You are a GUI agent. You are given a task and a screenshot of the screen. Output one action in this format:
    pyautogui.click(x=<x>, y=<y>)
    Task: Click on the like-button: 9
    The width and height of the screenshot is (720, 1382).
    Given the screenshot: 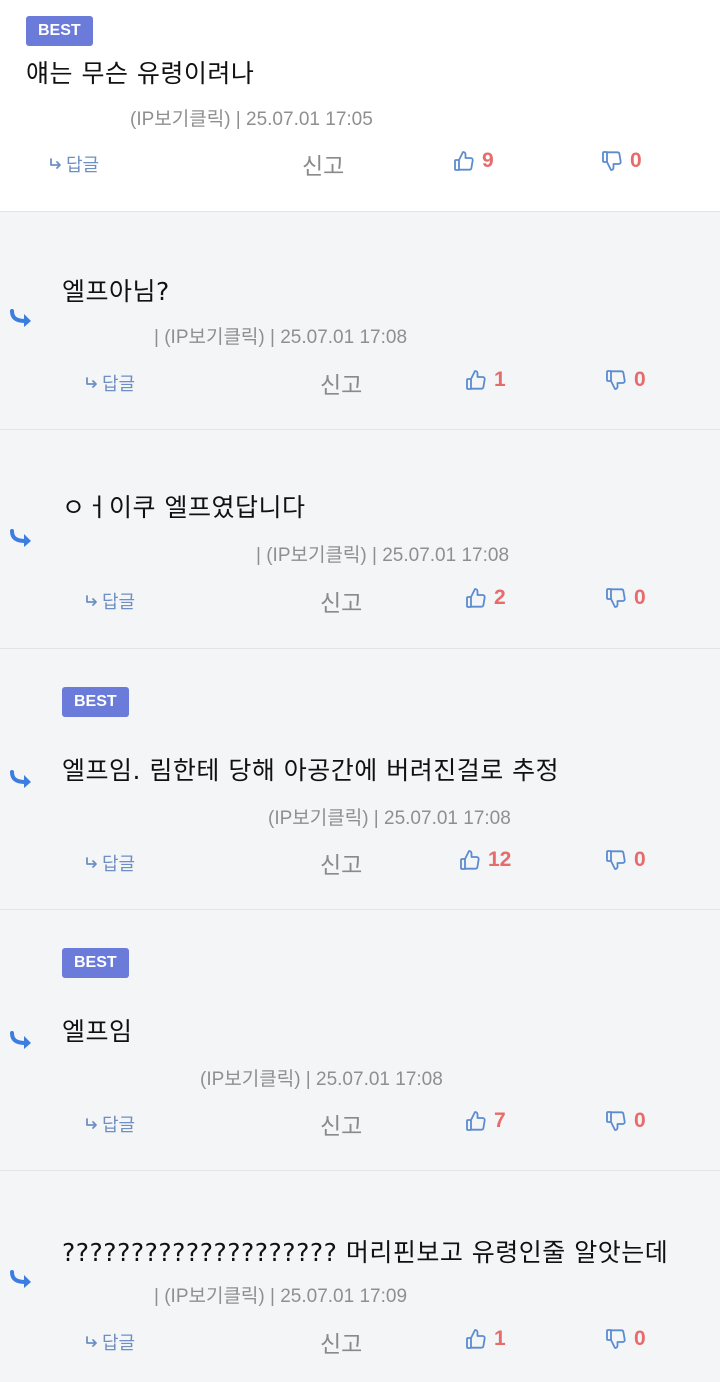 What is the action you would take?
    pyautogui.click(x=473, y=161)
    